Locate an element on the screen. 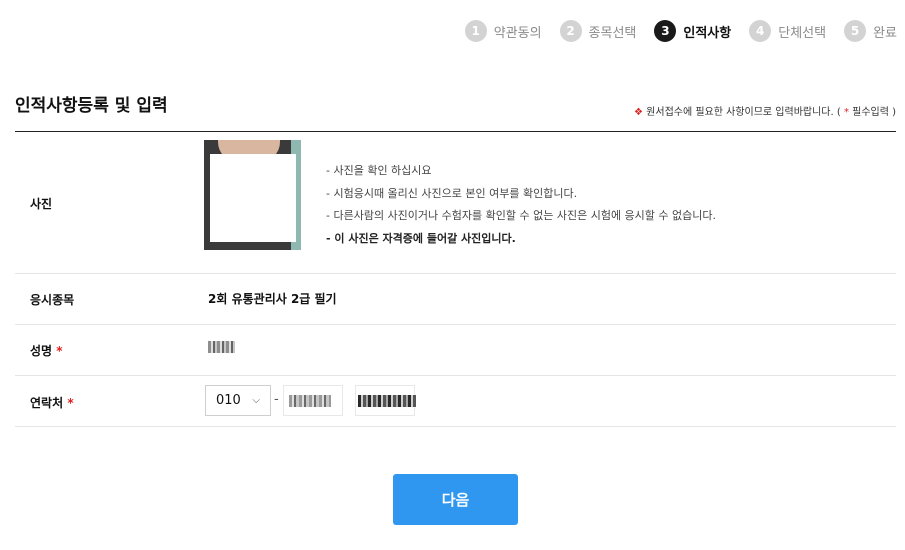 The height and width of the screenshot is (550, 905). name-label: 성명 * is located at coordinates (46, 351).